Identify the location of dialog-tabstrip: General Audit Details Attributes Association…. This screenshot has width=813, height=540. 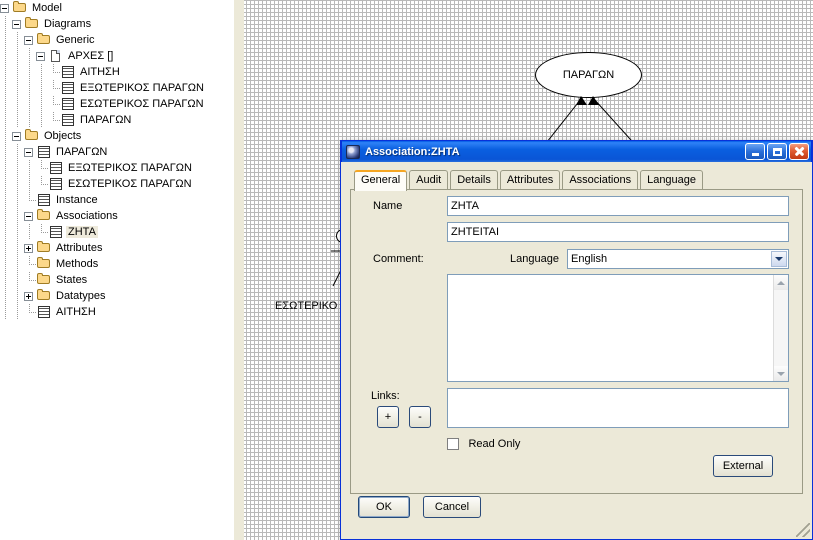
(578, 180).